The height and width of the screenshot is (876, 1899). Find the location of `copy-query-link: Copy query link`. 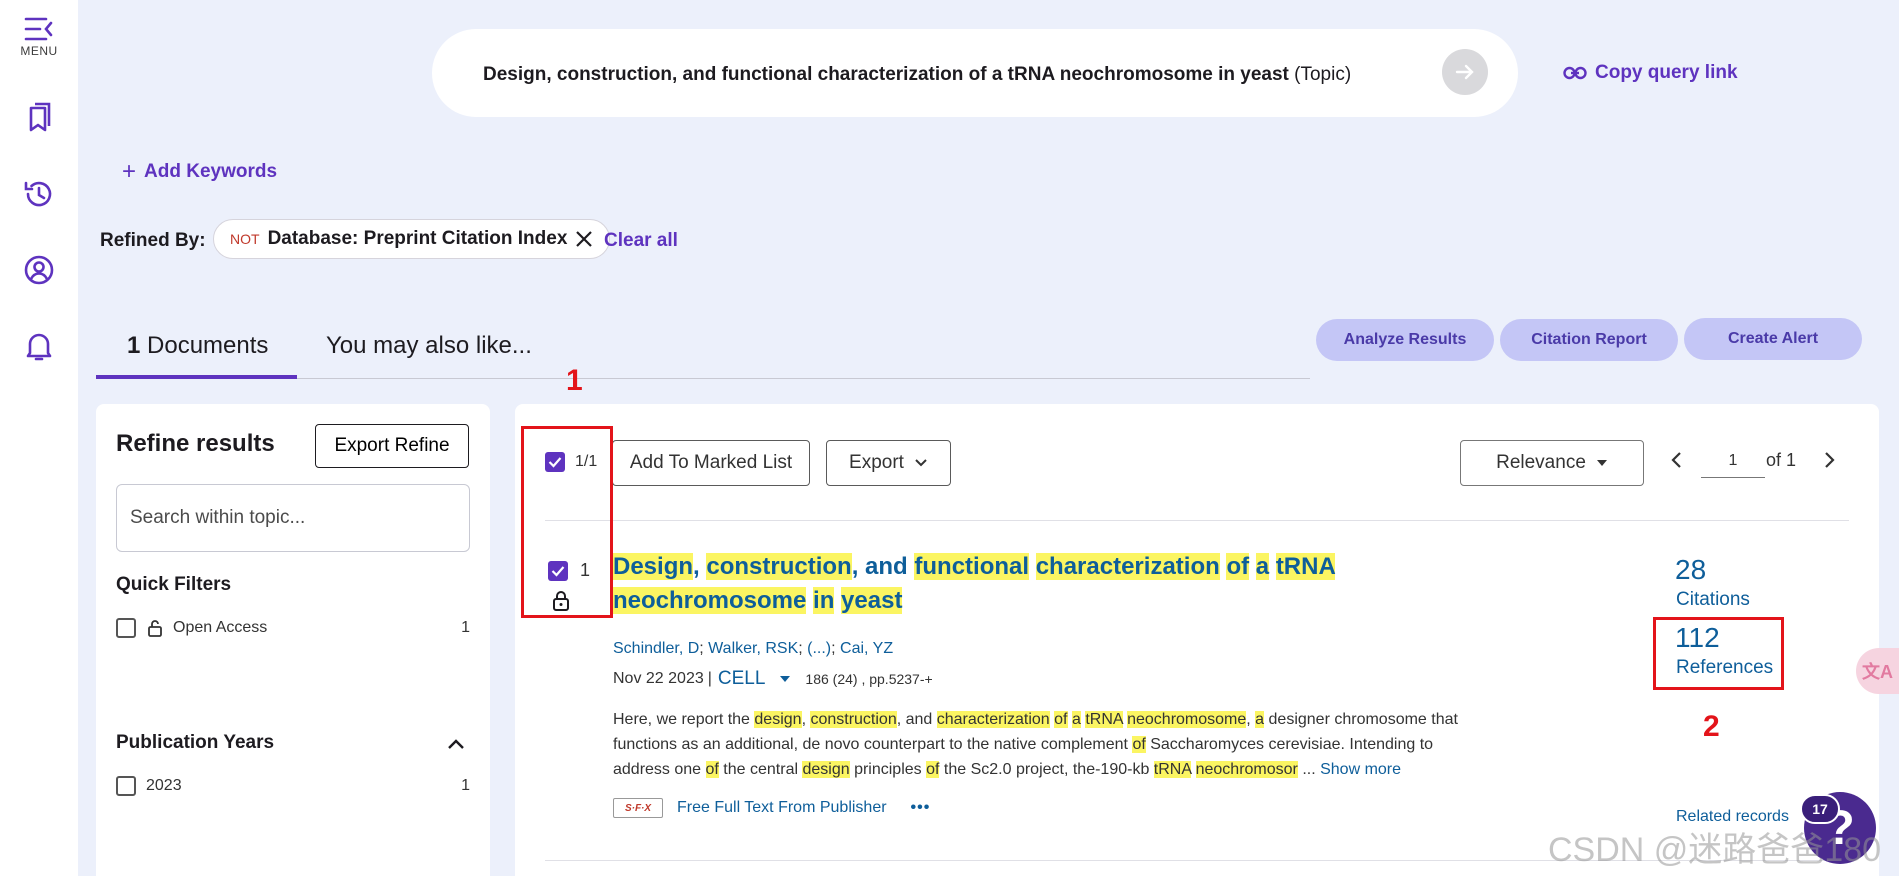

copy-query-link: Copy query link is located at coordinates (1650, 73).